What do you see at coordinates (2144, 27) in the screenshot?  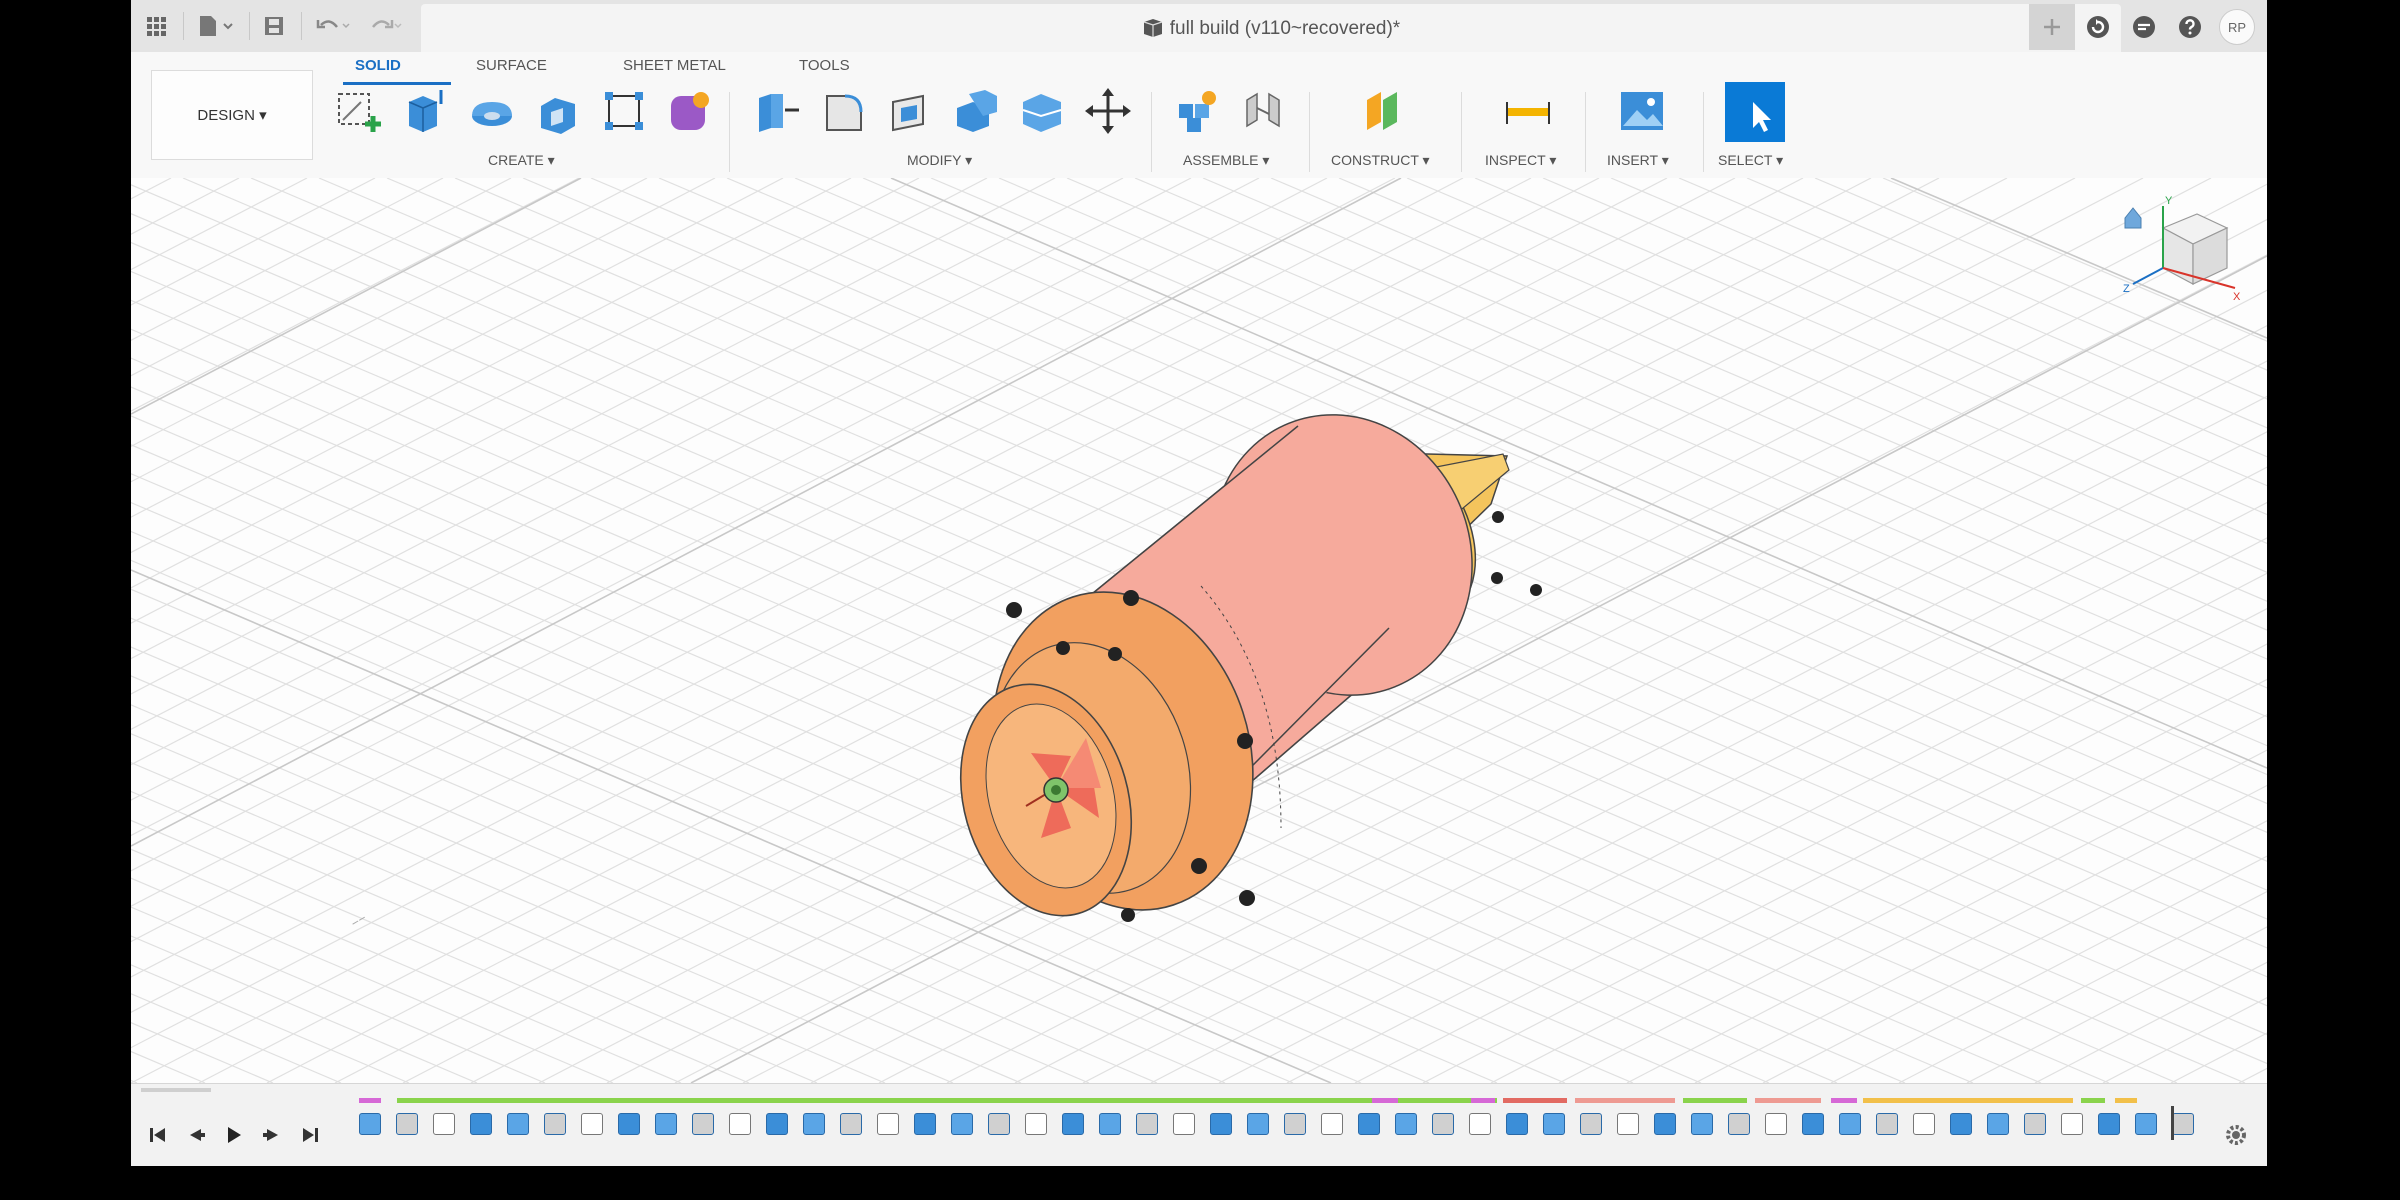 I see `notifications-icon` at bounding box center [2144, 27].